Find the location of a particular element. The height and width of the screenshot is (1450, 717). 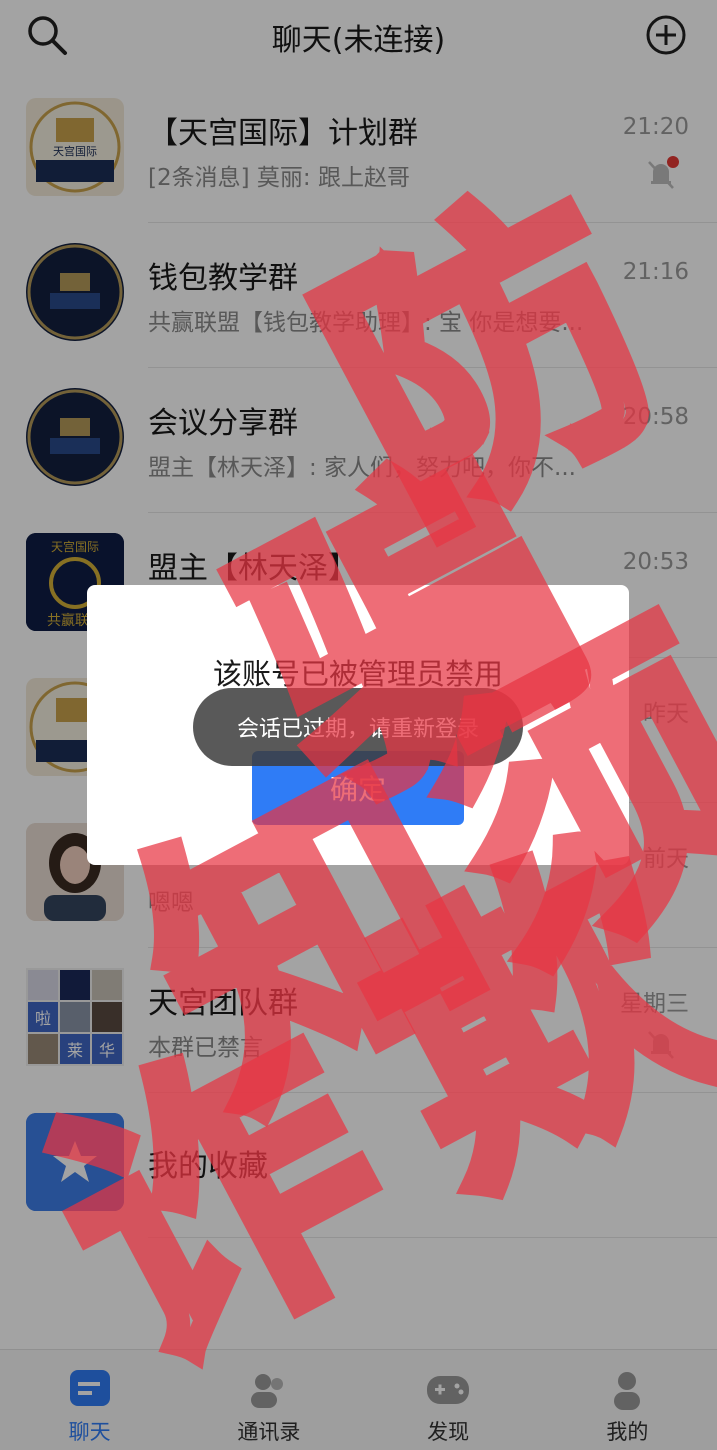

session-expired-toast: 会话已过期，请重新登录 is located at coordinates (358, 727).